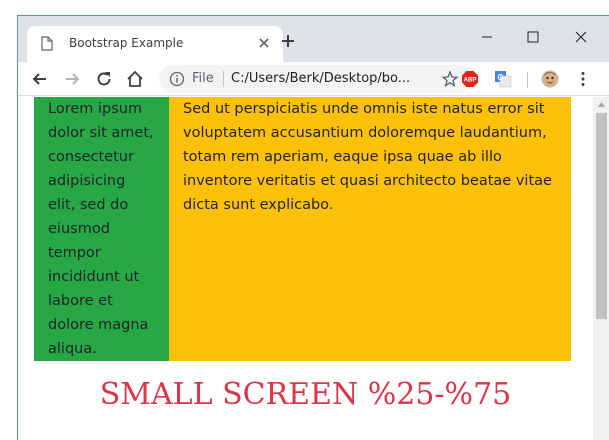 The image size is (609, 440). What do you see at coordinates (527, 80) in the screenshot?
I see `toolbar-divider` at bounding box center [527, 80].